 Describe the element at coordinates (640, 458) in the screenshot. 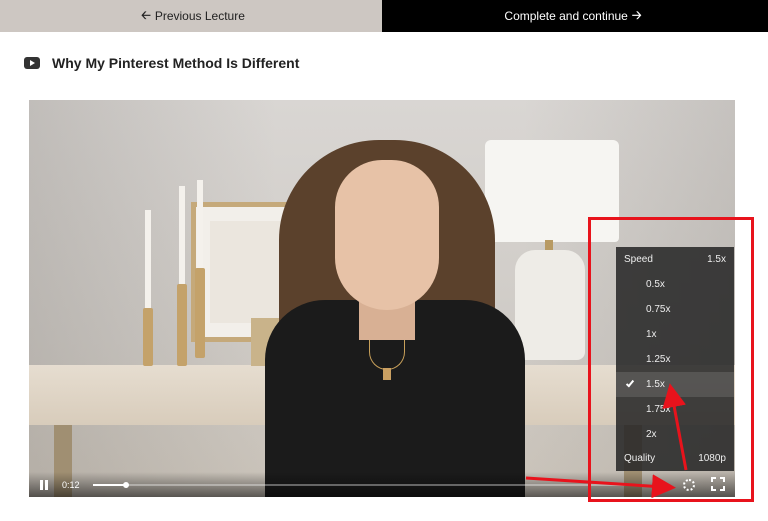

I see `quality-label: Quality` at that location.